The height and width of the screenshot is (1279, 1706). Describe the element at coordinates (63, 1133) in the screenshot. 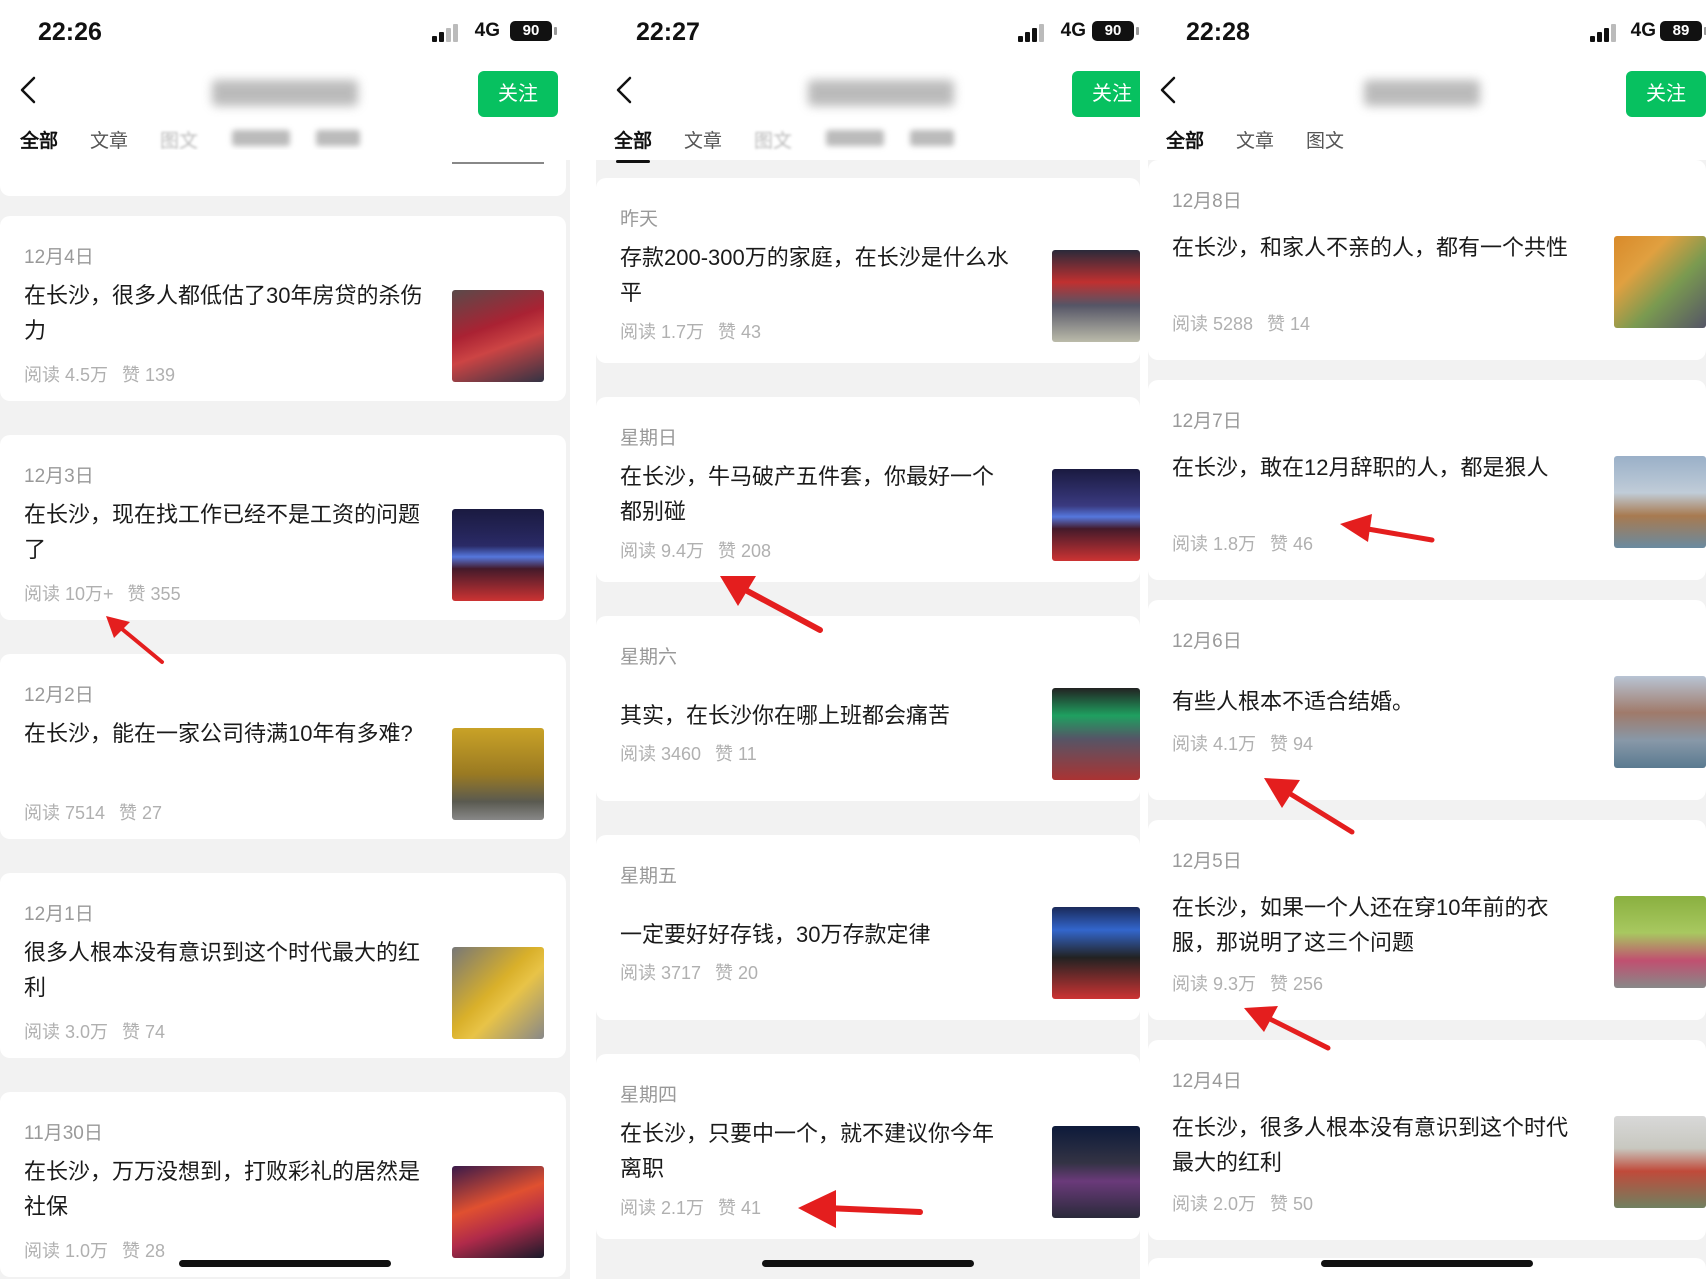

I see `article-date: 11月30日` at that location.